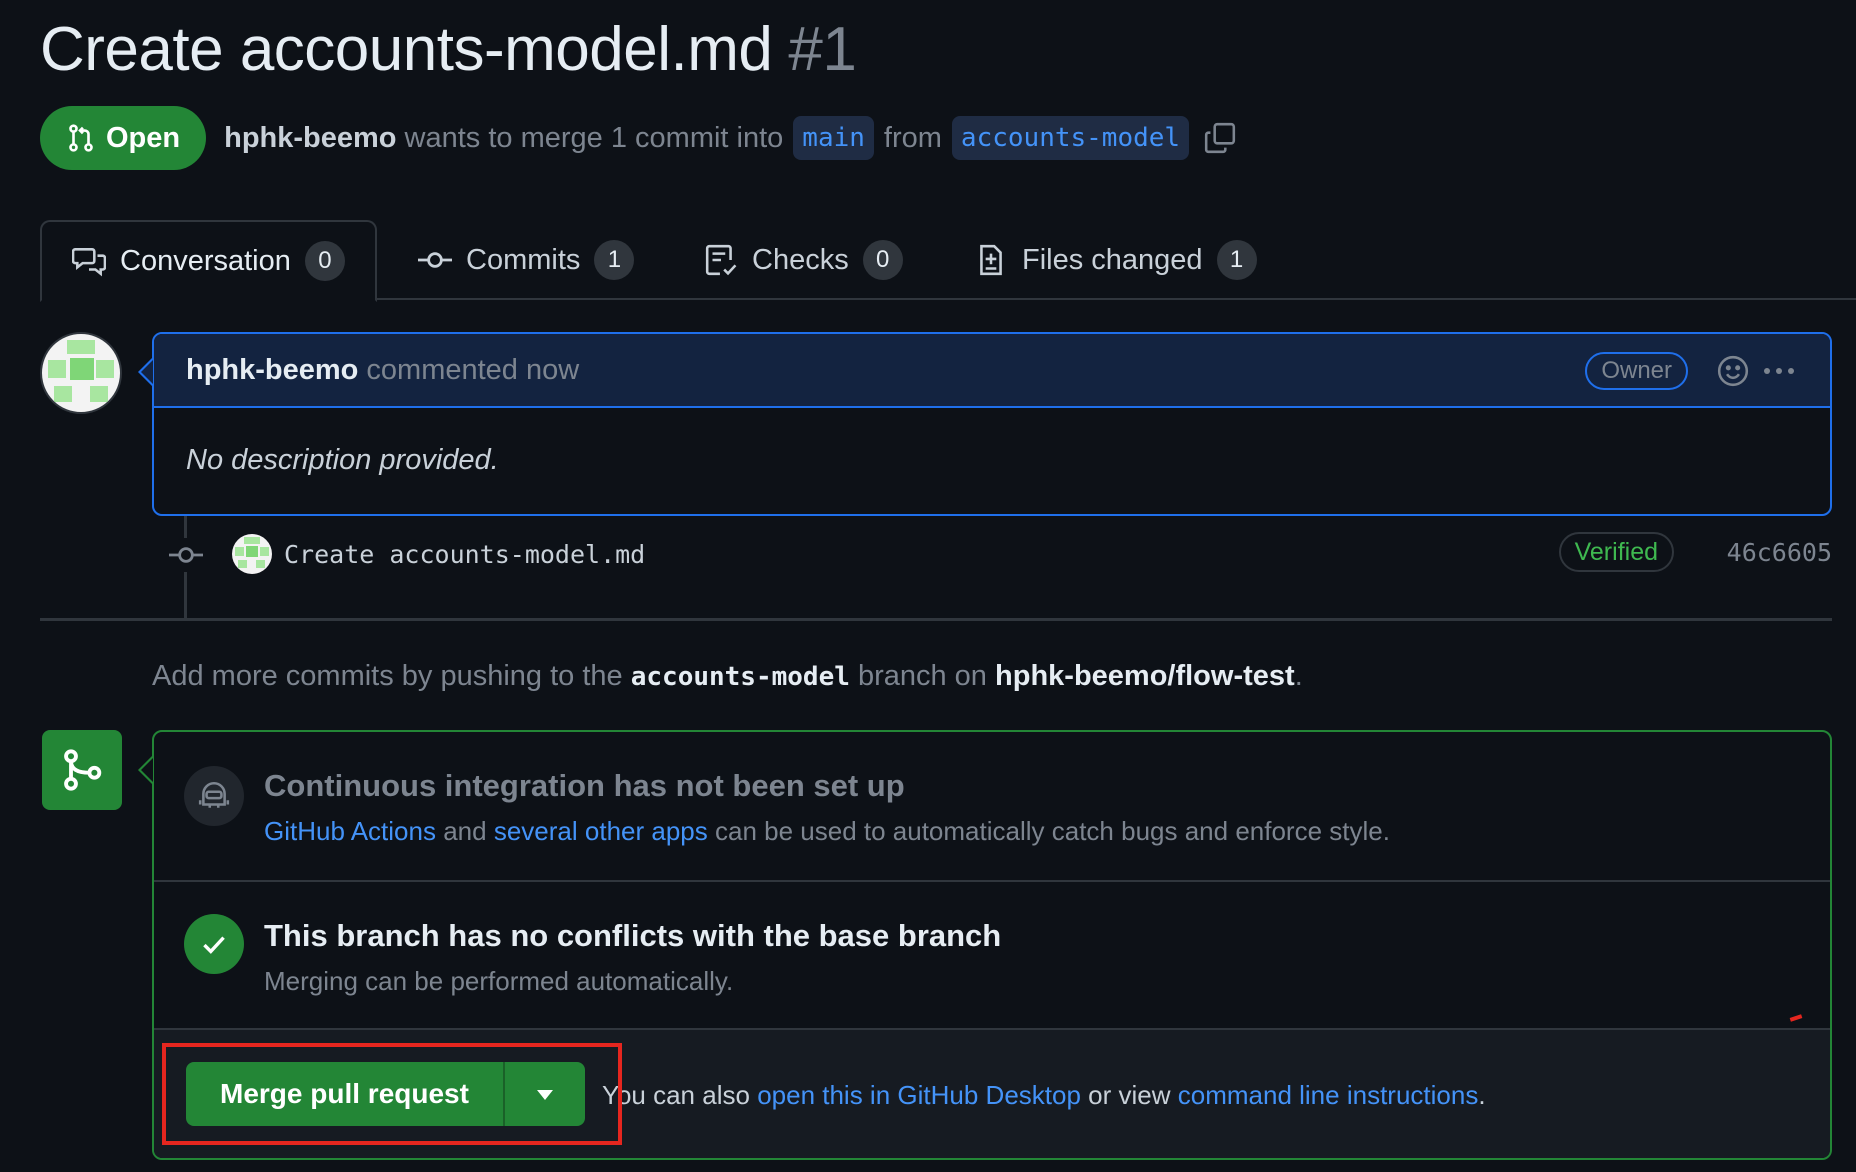  I want to click on timeline-divider, so click(936, 619).